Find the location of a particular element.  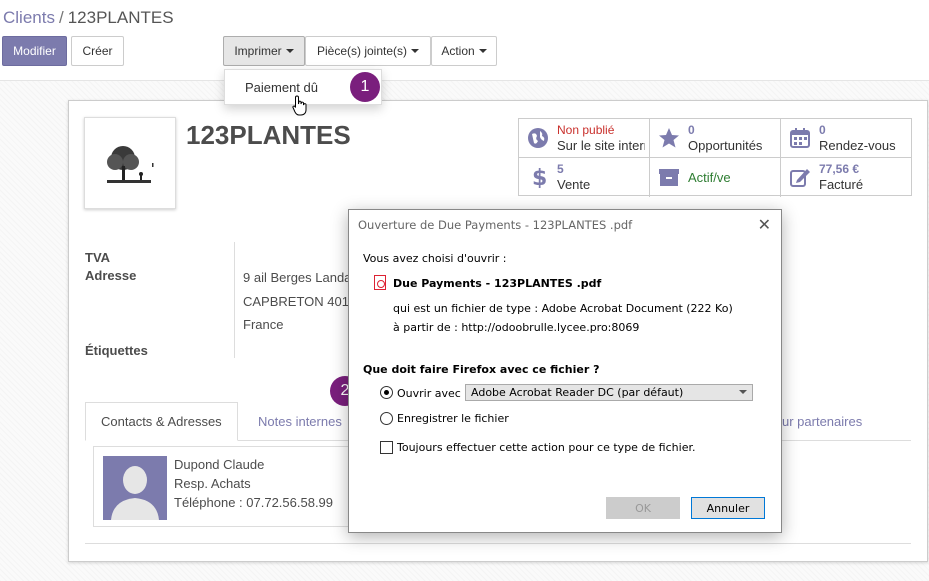

archive-icon is located at coordinates (669, 177).